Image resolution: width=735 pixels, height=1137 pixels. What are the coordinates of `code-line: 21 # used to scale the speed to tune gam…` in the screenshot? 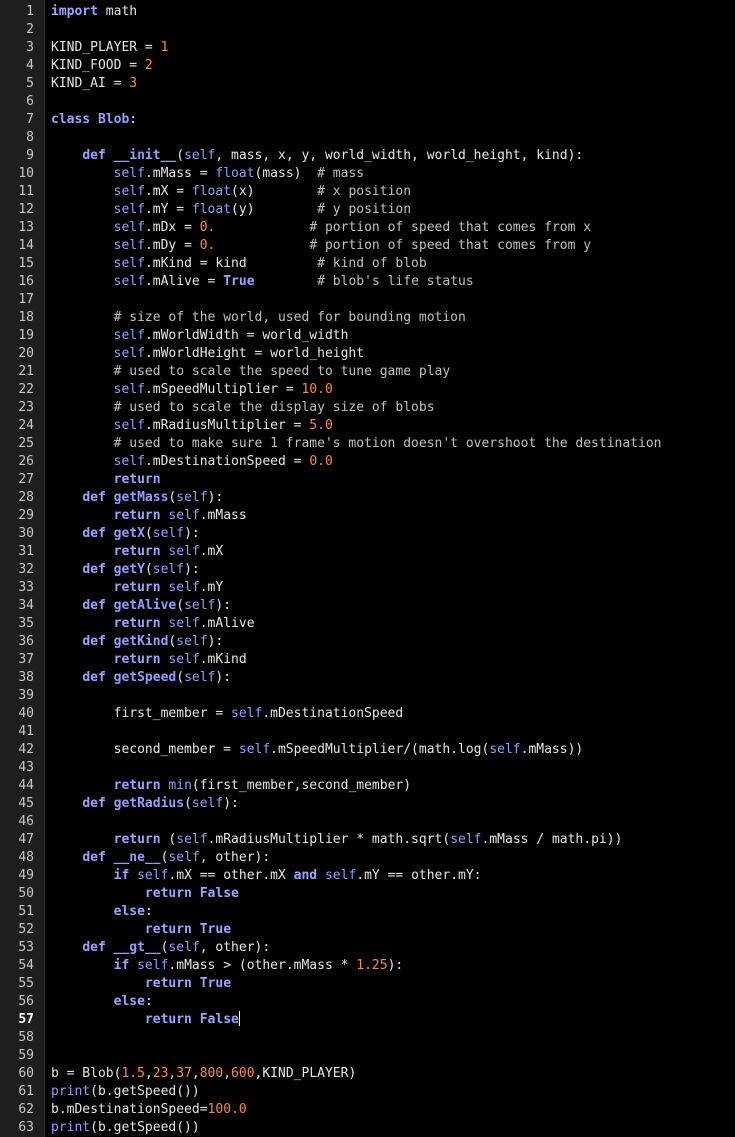 It's located at (367, 372).